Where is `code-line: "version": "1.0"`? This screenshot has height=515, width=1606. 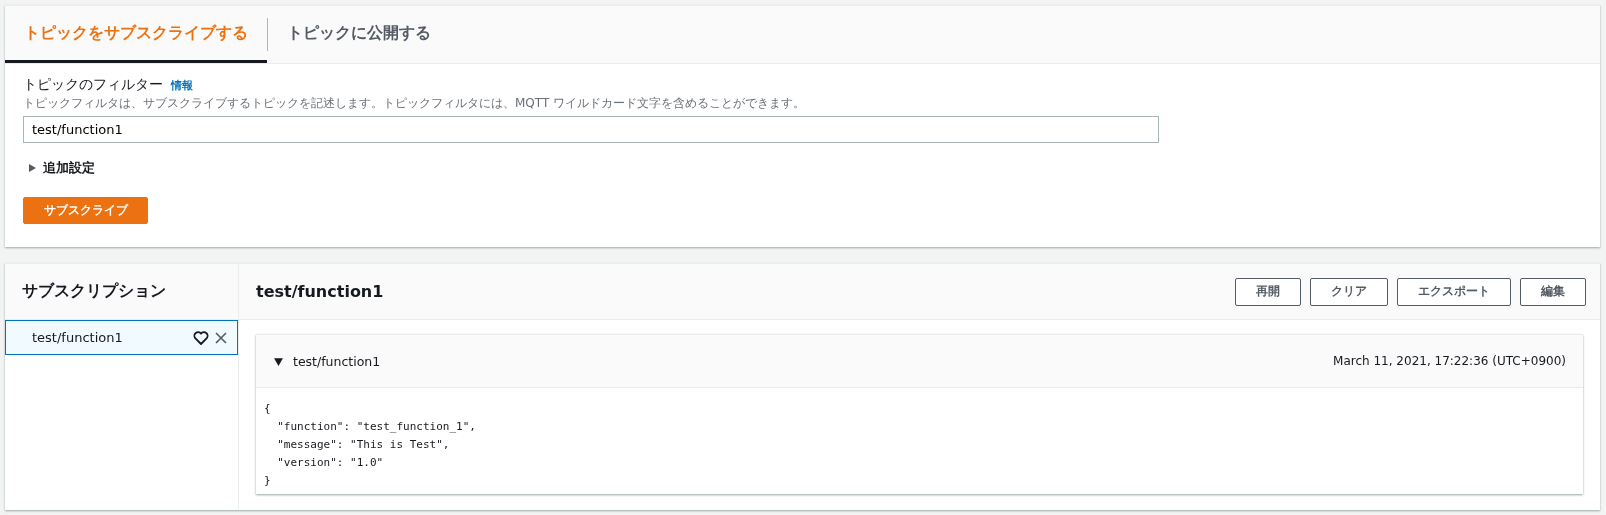
code-line: "version": "1.0" is located at coordinates (330, 463).